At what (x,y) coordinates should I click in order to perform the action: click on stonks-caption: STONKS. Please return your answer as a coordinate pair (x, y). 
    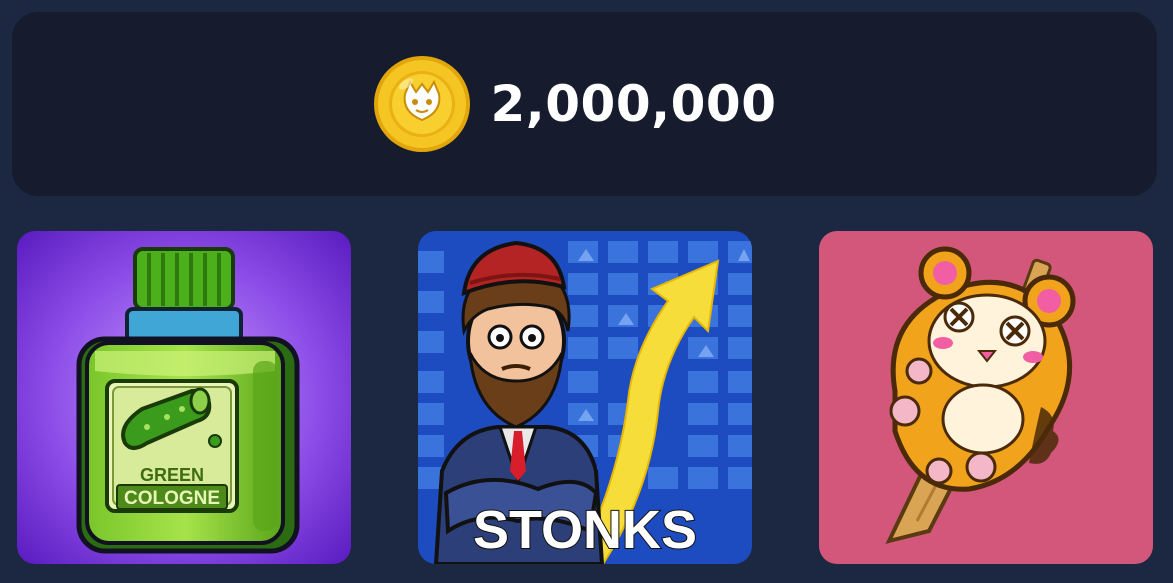
    Looking at the image, I should click on (585, 530).